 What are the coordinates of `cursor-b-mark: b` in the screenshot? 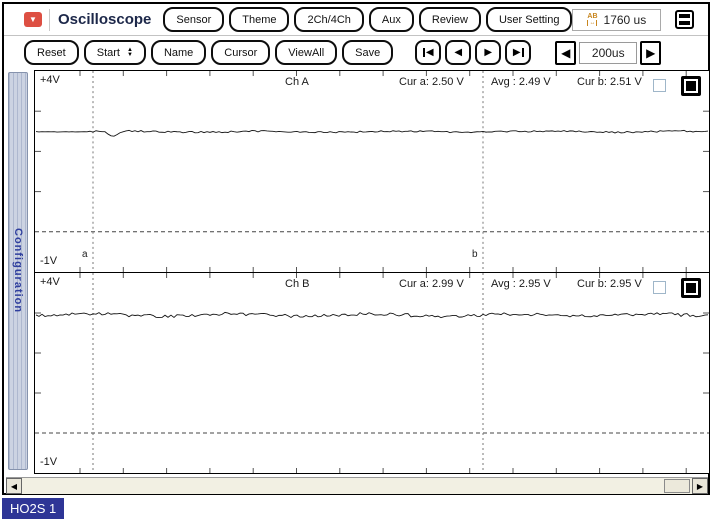 It's located at (475, 254).